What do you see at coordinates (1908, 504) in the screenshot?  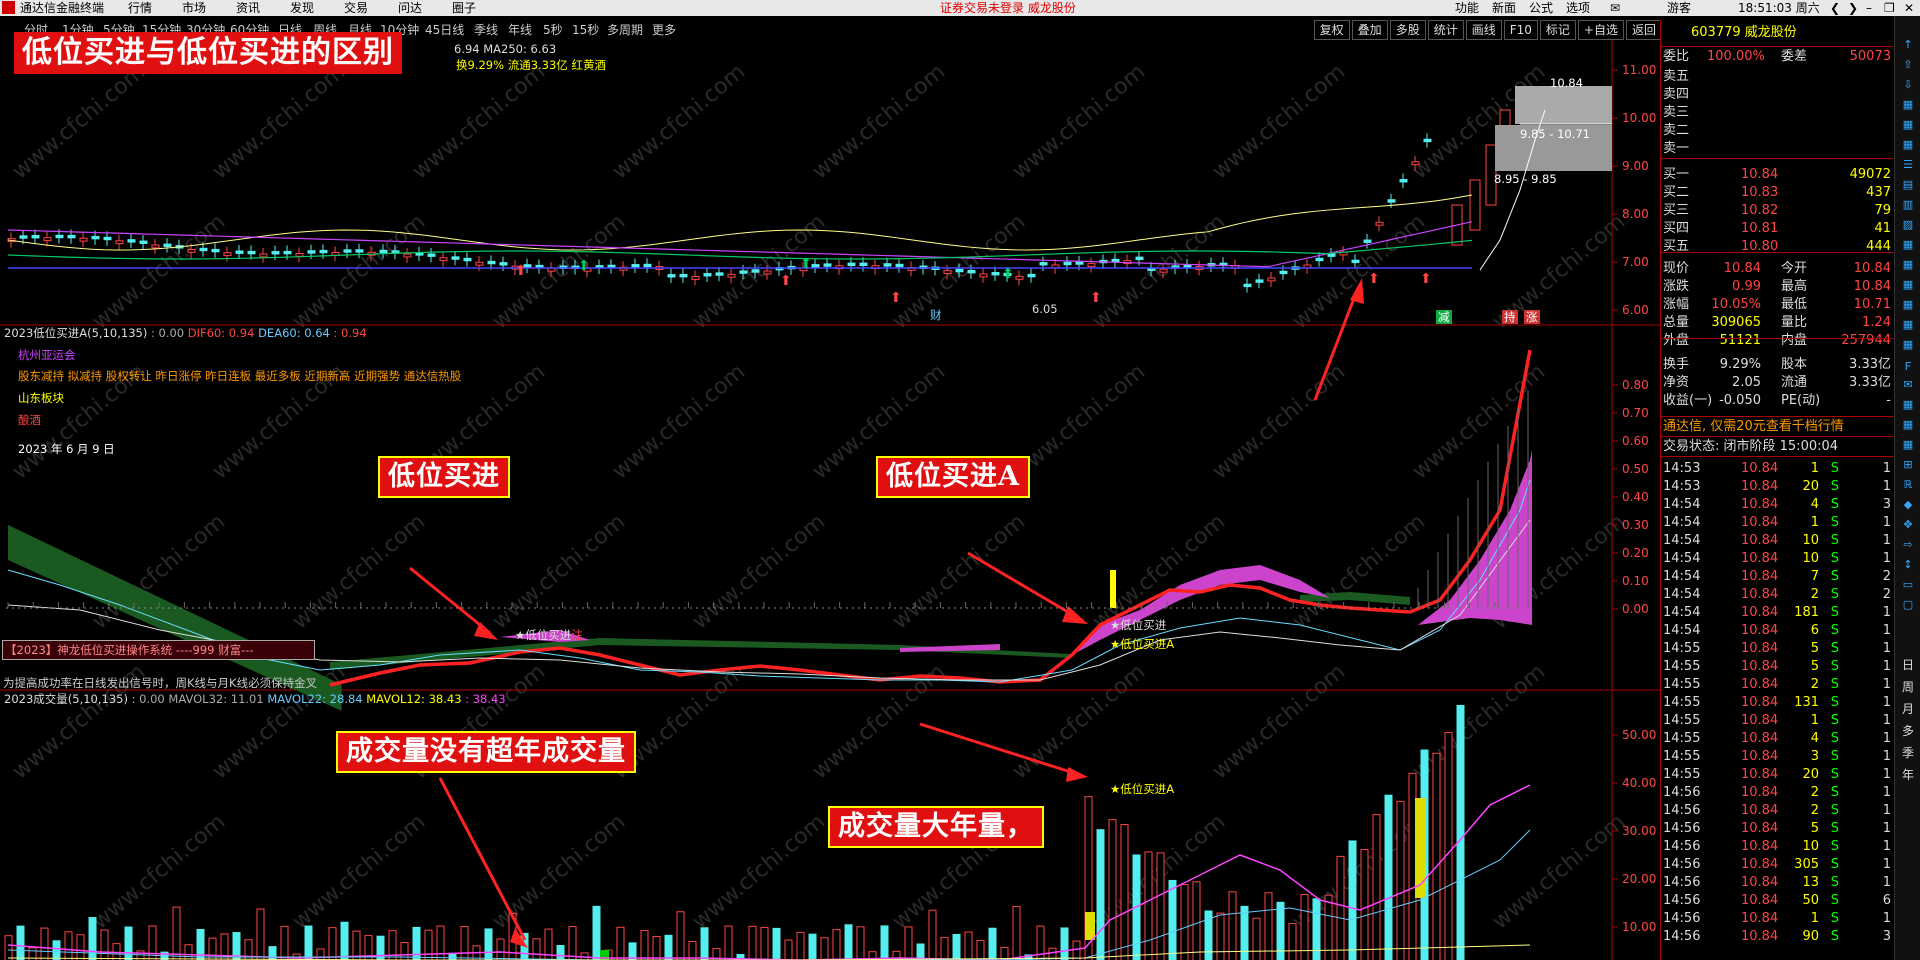 I see `tool-icon: ◆` at bounding box center [1908, 504].